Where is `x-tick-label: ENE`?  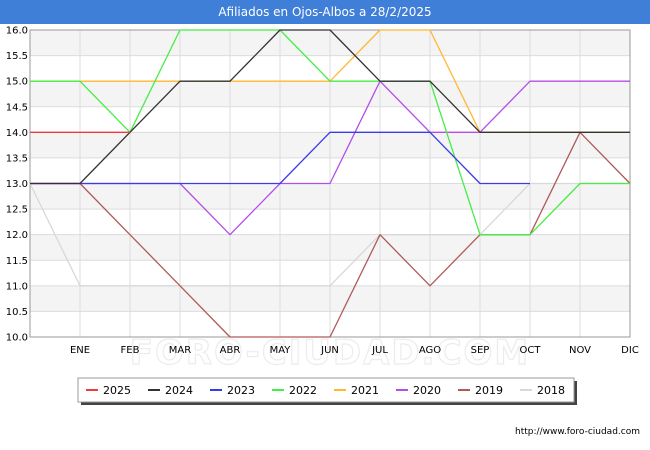 x-tick-label: ENE is located at coordinates (80, 350).